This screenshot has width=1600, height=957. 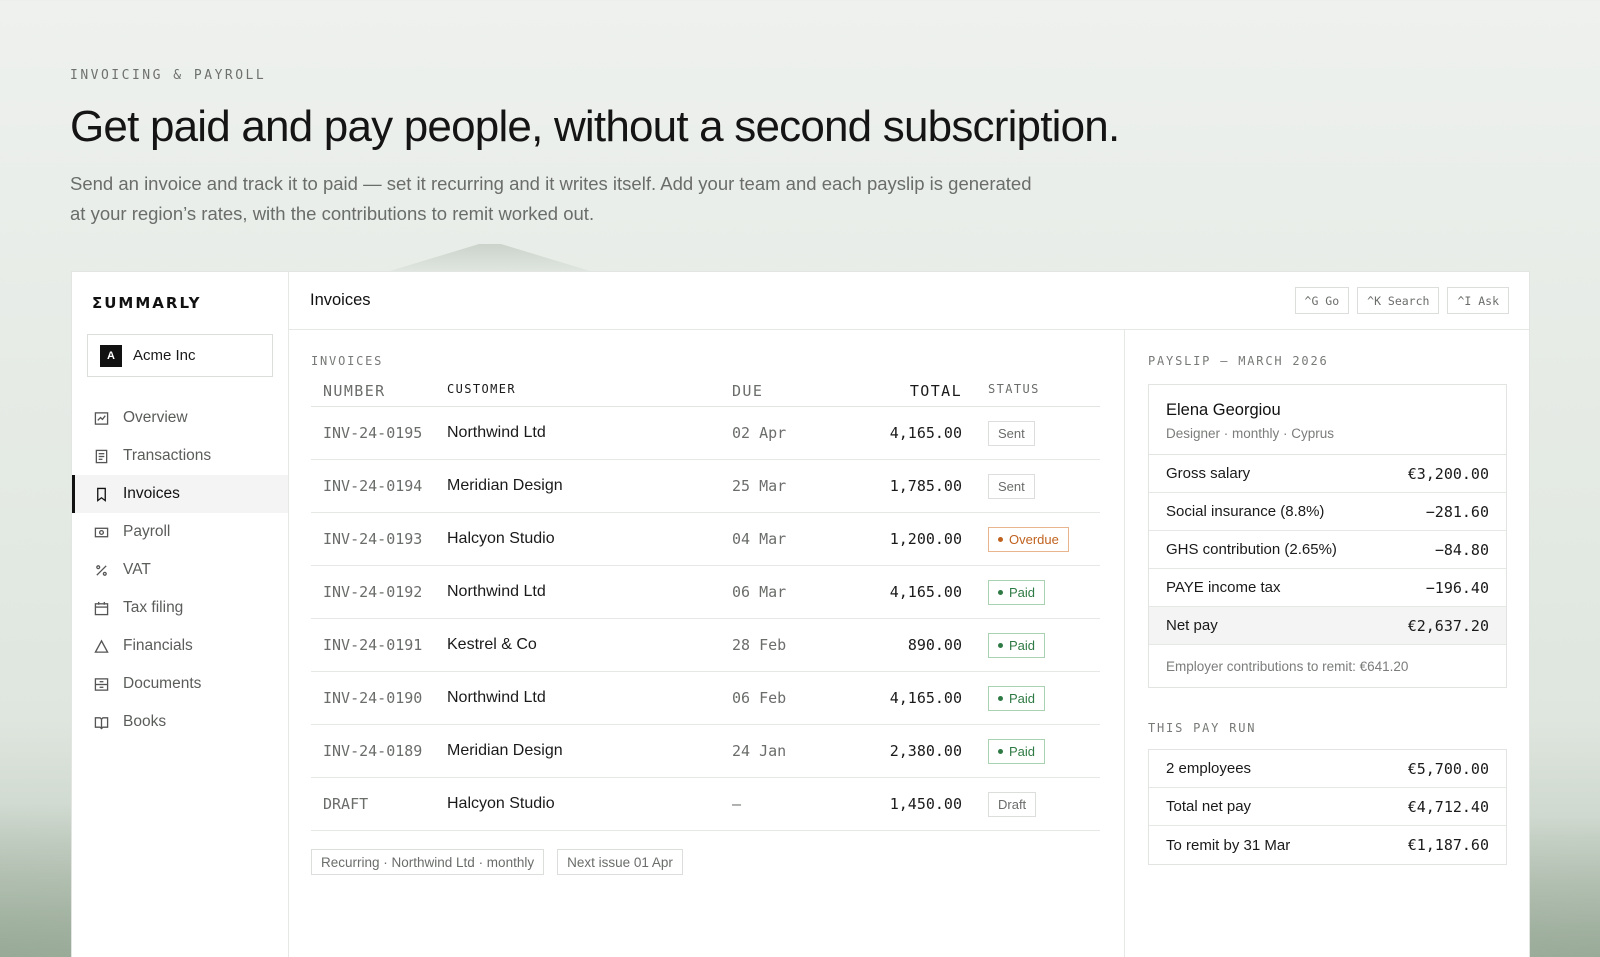 I want to click on invoice-number: INV-24-0192, so click(x=379, y=592).